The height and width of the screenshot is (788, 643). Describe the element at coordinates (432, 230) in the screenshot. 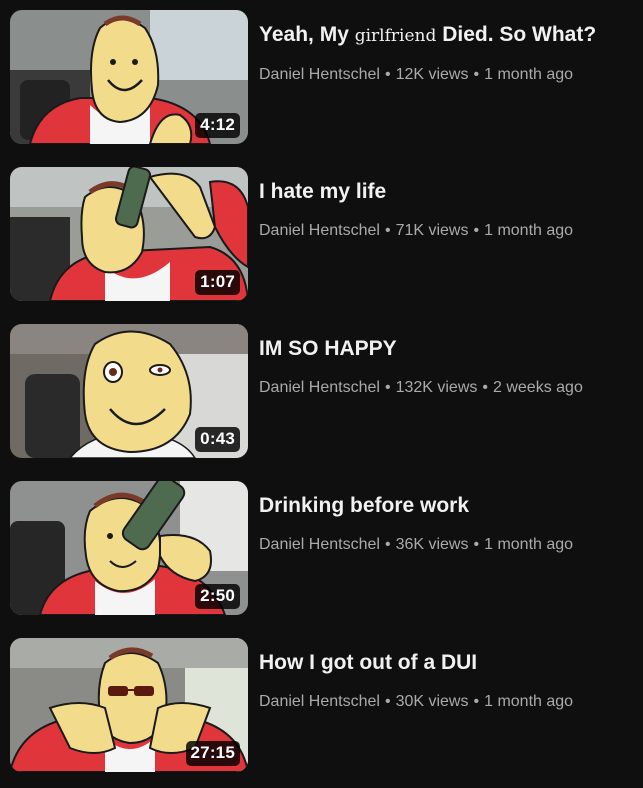

I see `view-count: 71K views` at that location.